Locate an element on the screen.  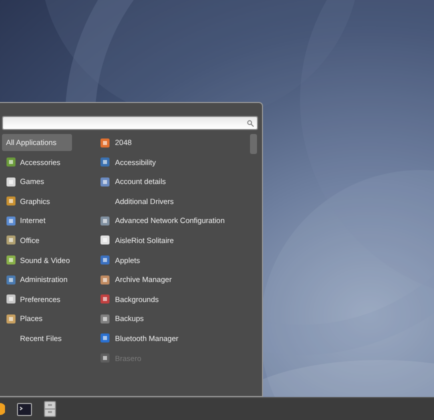
scrollbar-thumb is located at coordinates (253, 144).